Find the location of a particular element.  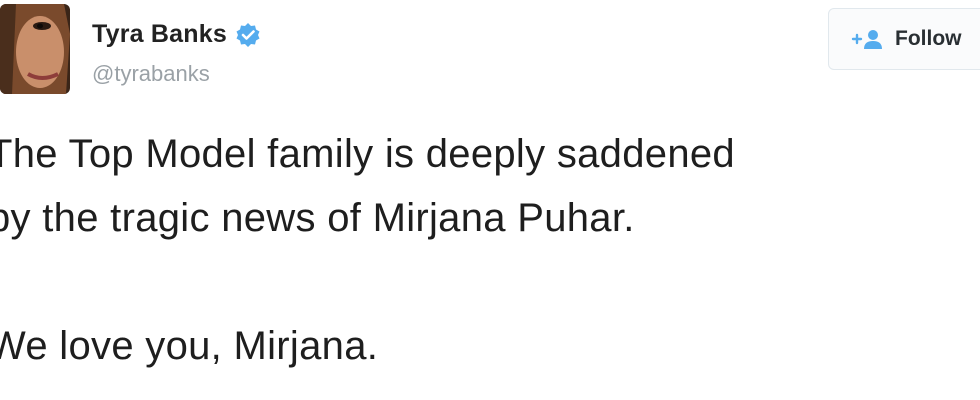

avatar-photo is located at coordinates (35, 49).